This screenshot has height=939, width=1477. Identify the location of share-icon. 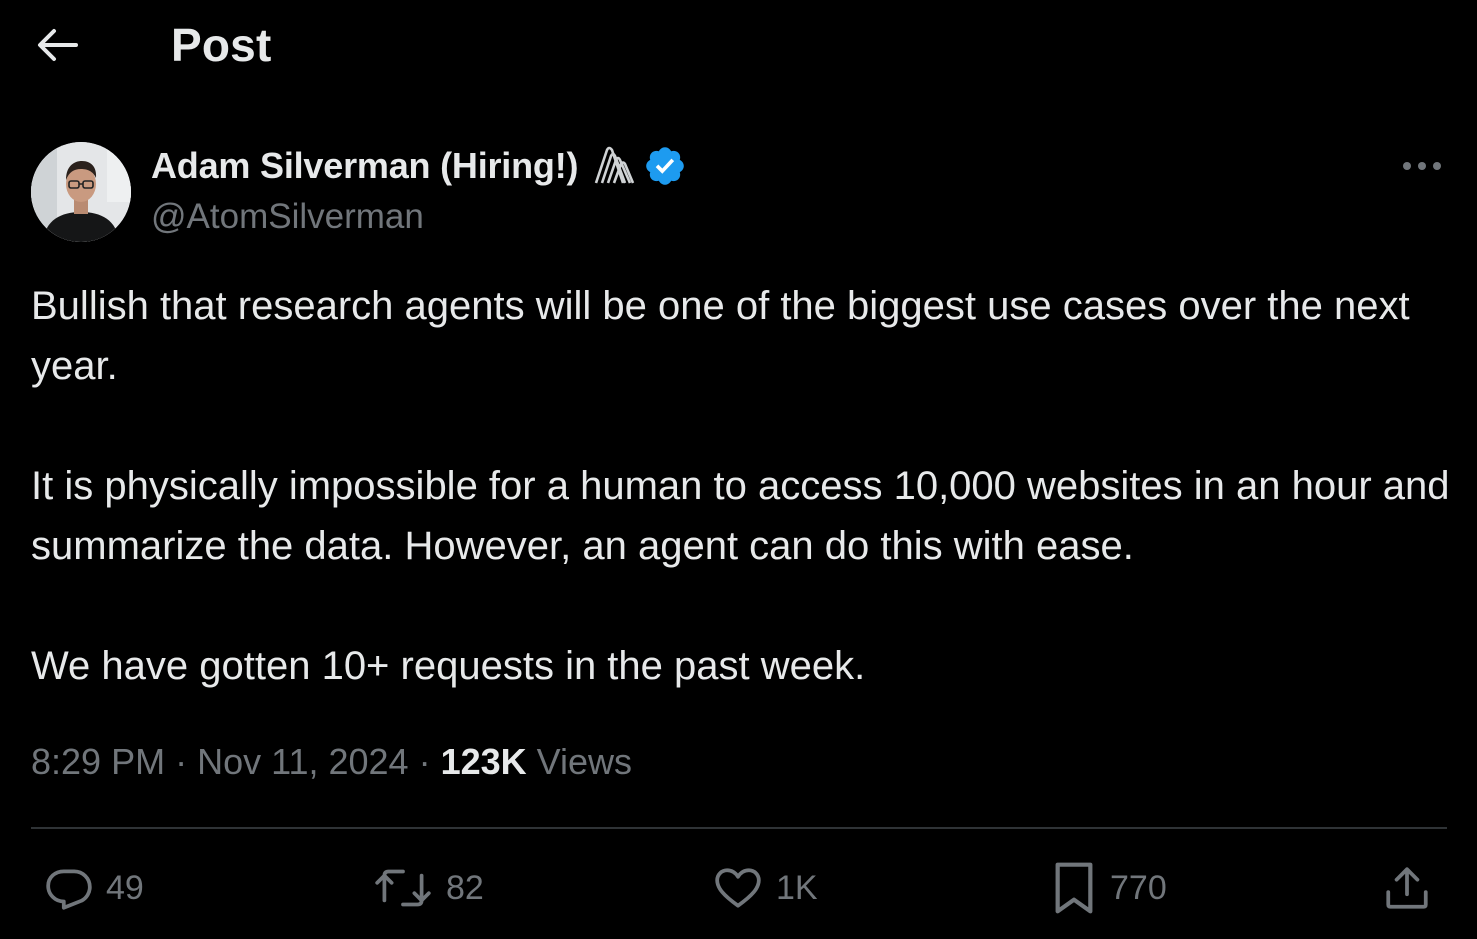
(1407, 888).